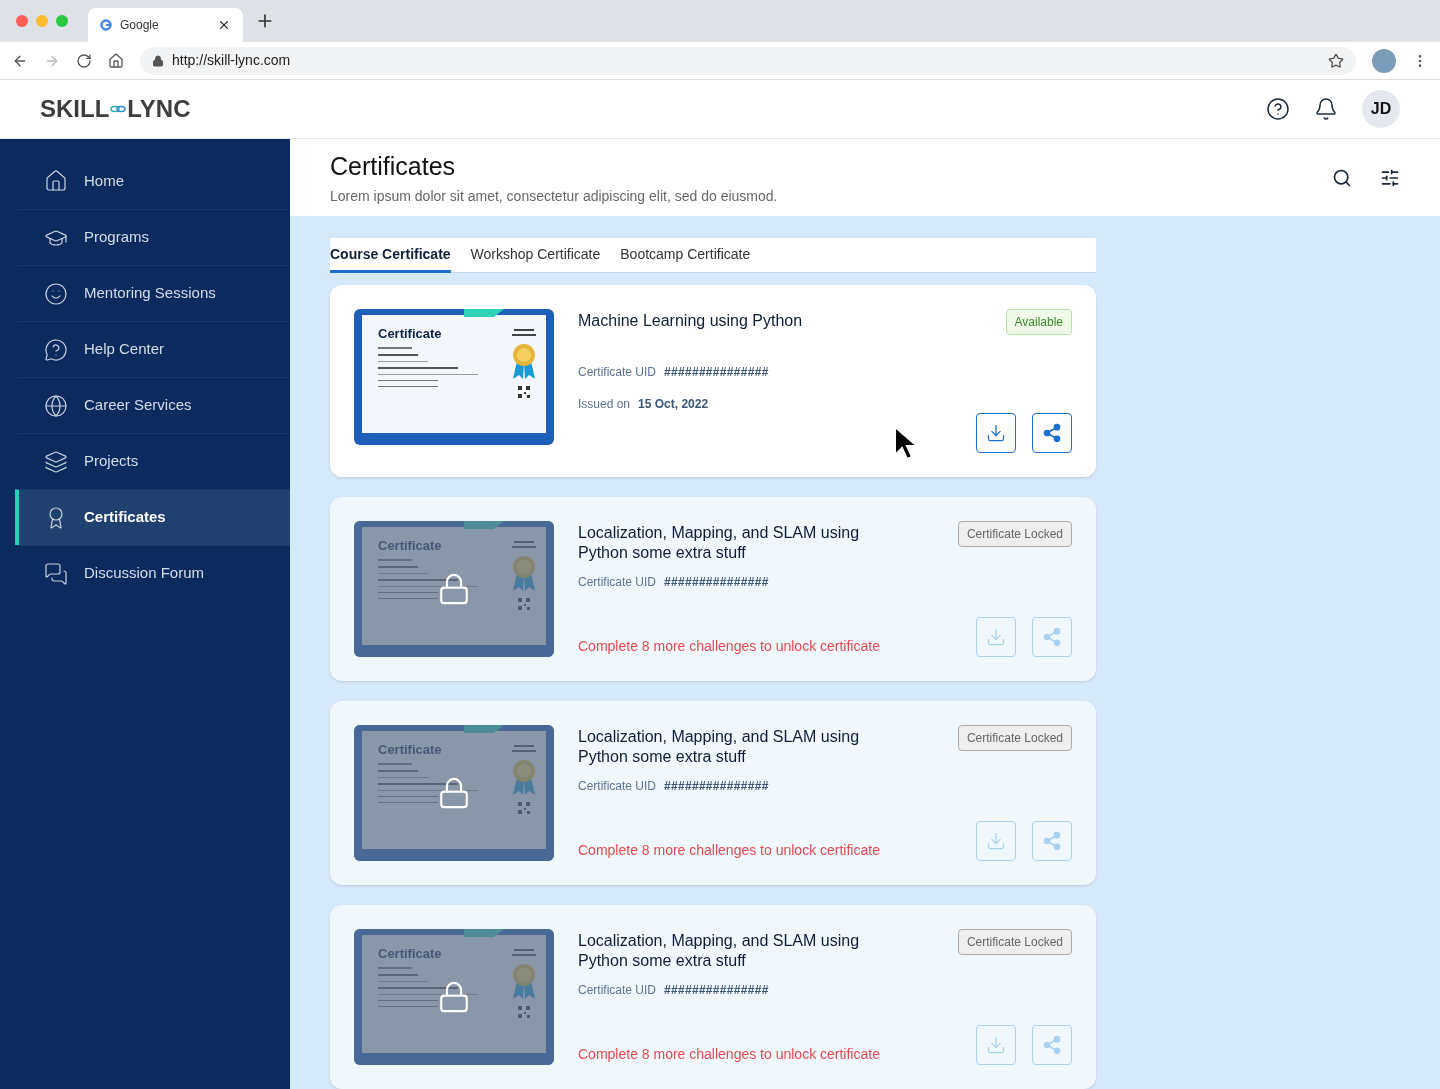 This screenshot has height=1089, width=1440. What do you see at coordinates (524, 333) in the screenshot?
I see `brand-lines-icon` at bounding box center [524, 333].